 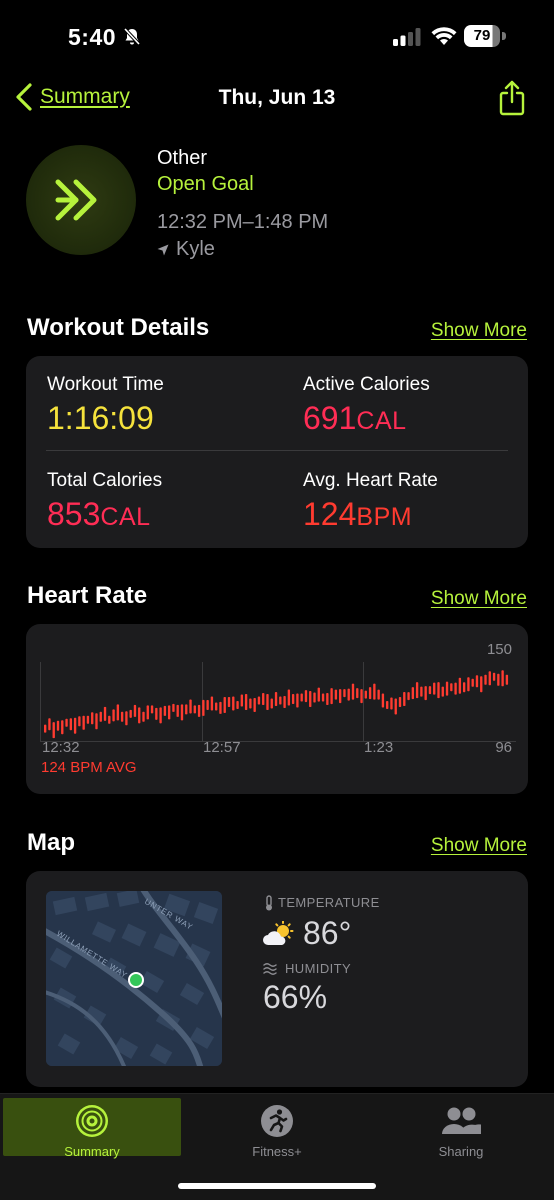 What do you see at coordinates (407, 37) in the screenshot?
I see `cellular-signal-icon` at bounding box center [407, 37].